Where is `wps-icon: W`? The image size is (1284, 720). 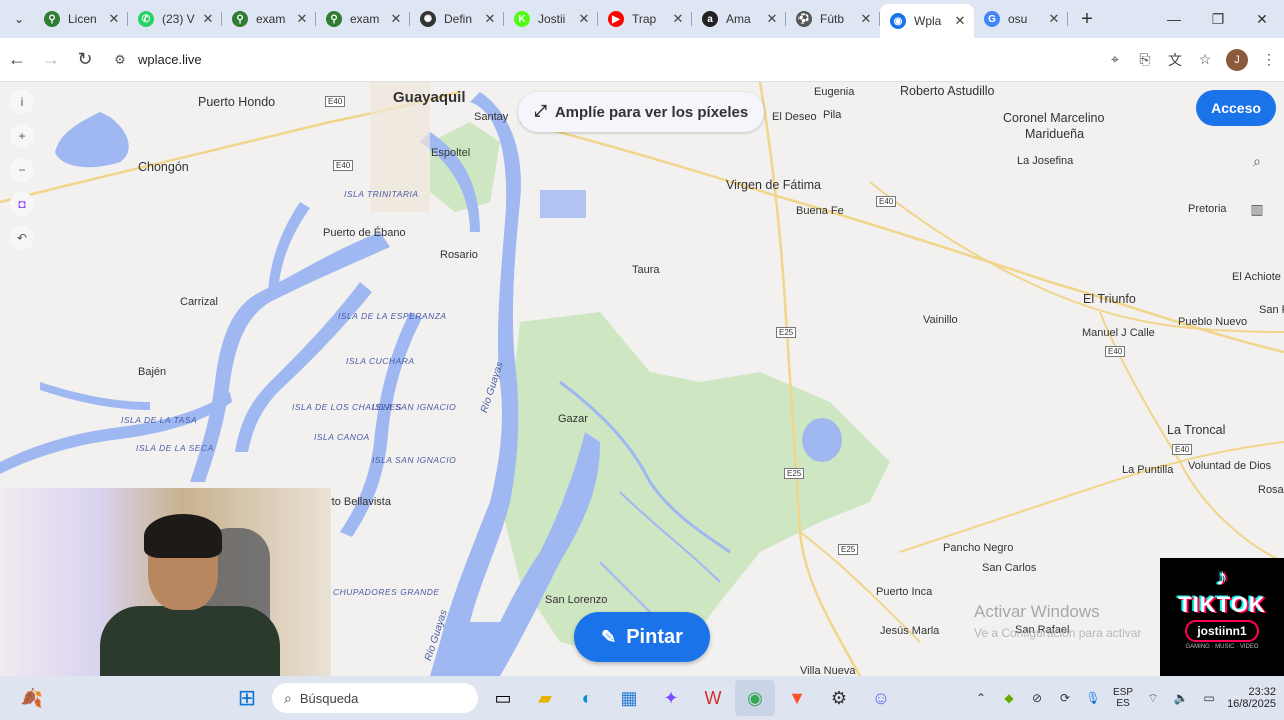 wps-icon: W is located at coordinates (713, 698).